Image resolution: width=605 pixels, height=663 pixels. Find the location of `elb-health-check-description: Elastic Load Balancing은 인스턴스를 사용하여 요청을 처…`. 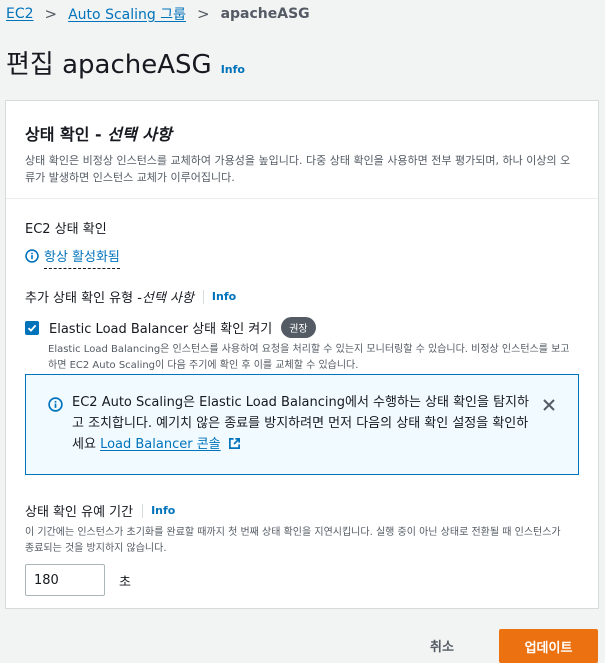

elb-health-check-description: Elastic Load Balancing은 인스턴스를 사용하여 요청을 처… is located at coordinates (309, 357).